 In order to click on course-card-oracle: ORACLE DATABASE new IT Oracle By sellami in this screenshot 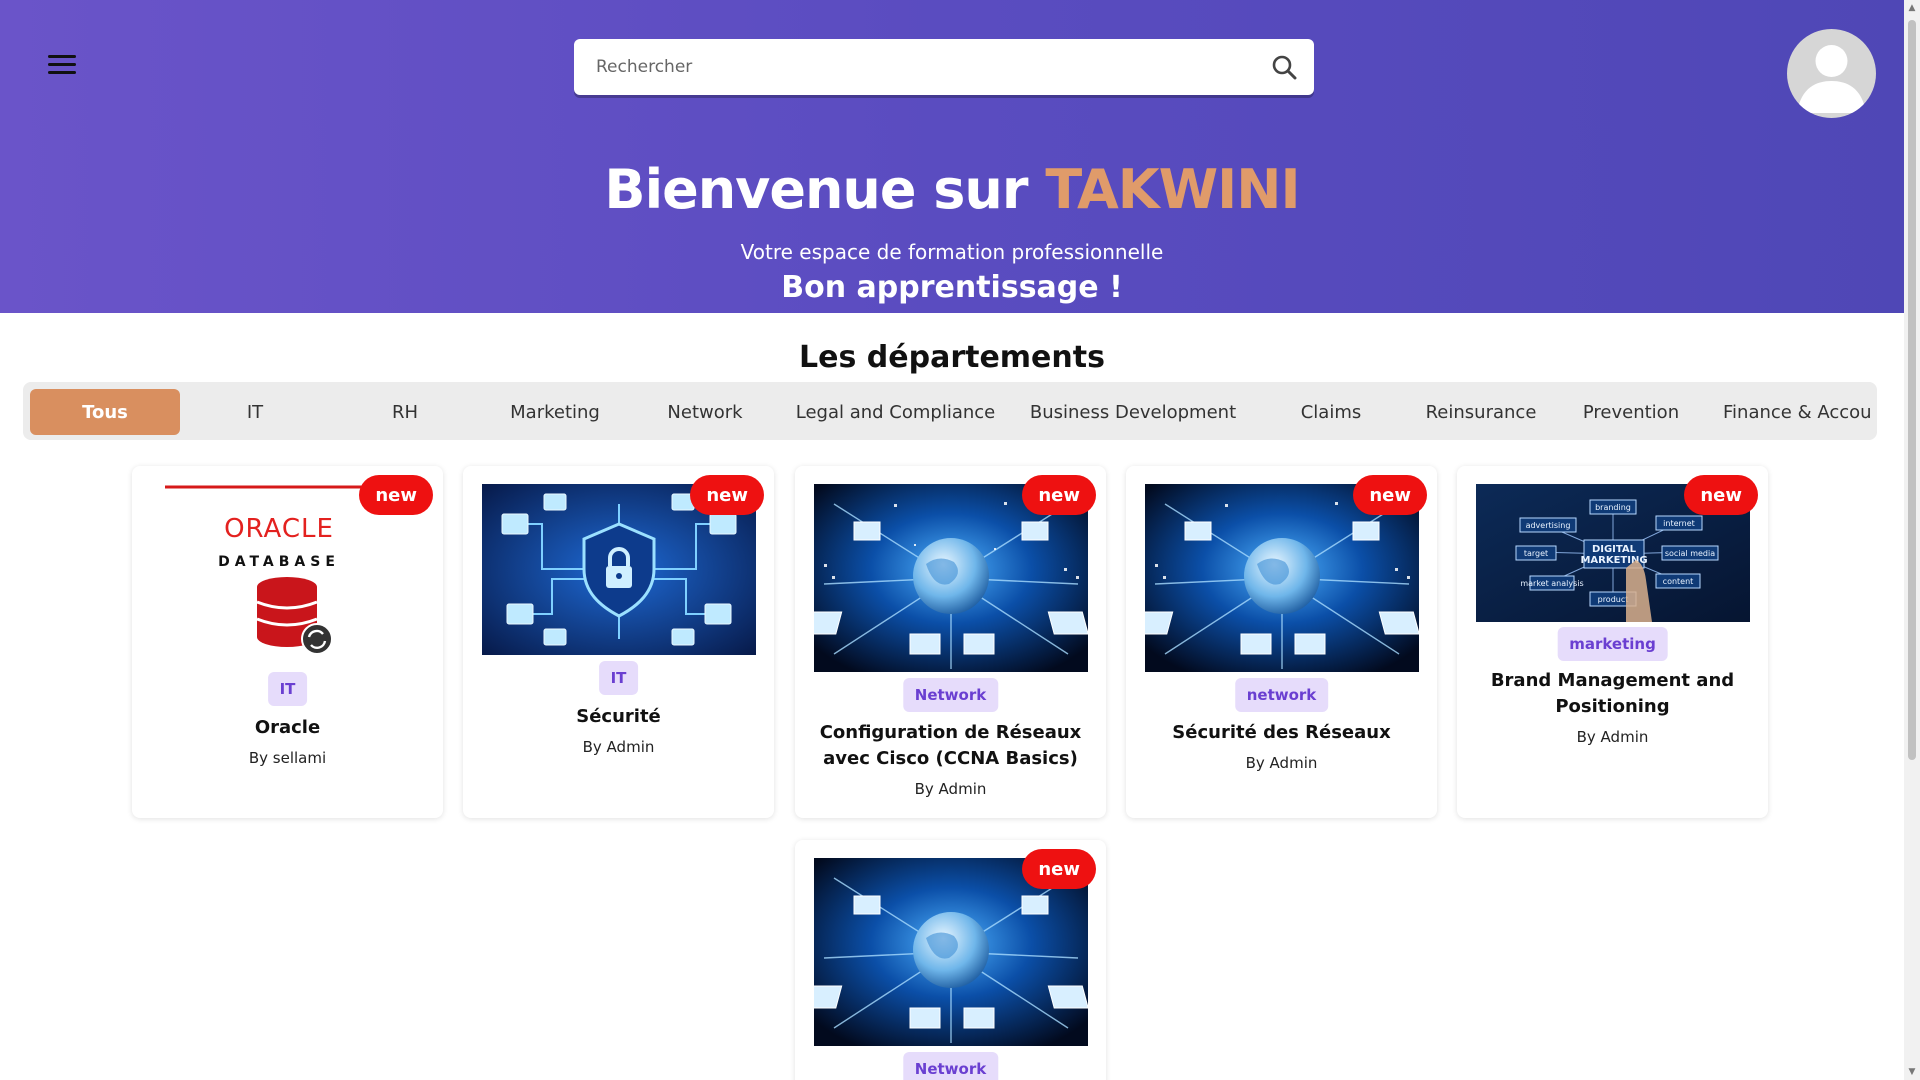, I will do `click(287, 642)`.